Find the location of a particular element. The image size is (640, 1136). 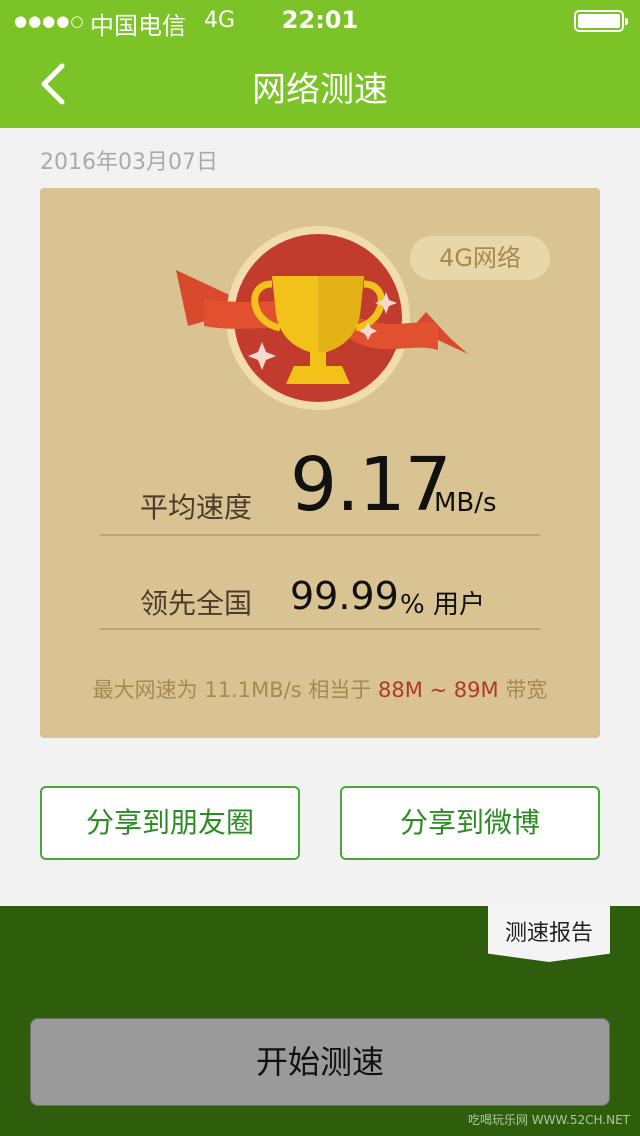

average-speed-unit: MB/s is located at coordinates (465, 503).